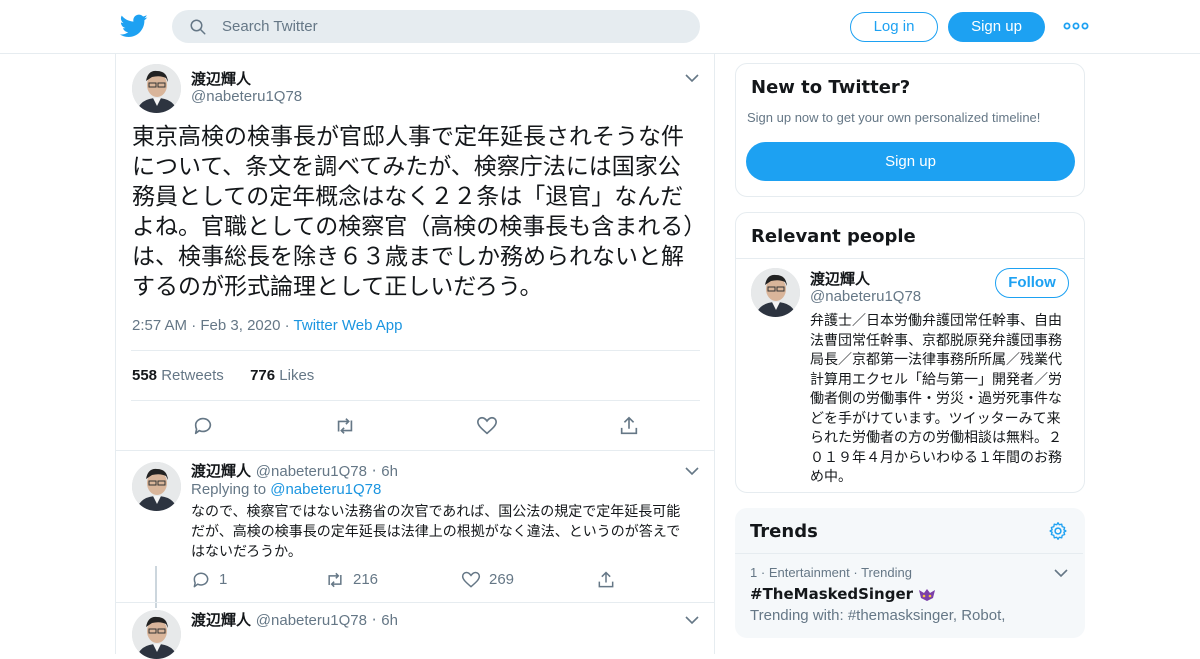  I want to click on tweet-timestamp: 2:57 AM · Feb 3, 2020 · Twitter Web App, so click(267, 325).